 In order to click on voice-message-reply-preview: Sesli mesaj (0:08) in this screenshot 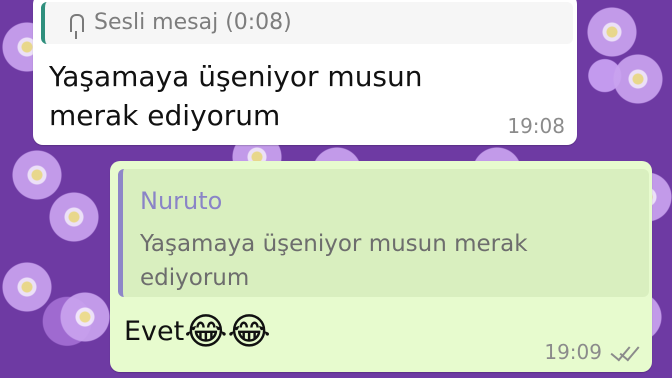, I will do `click(307, 23)`.